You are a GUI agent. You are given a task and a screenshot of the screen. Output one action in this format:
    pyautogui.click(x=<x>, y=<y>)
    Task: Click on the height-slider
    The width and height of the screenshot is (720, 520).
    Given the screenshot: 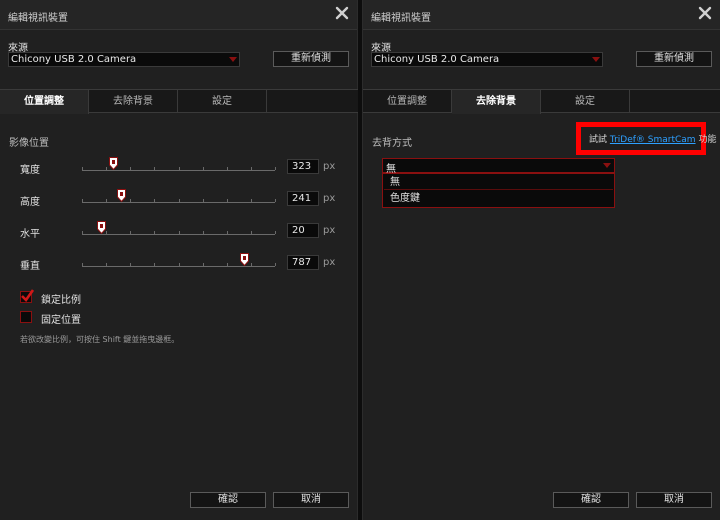 What is the action you would take?
    pyautogui.click(x=179, y=196)
    